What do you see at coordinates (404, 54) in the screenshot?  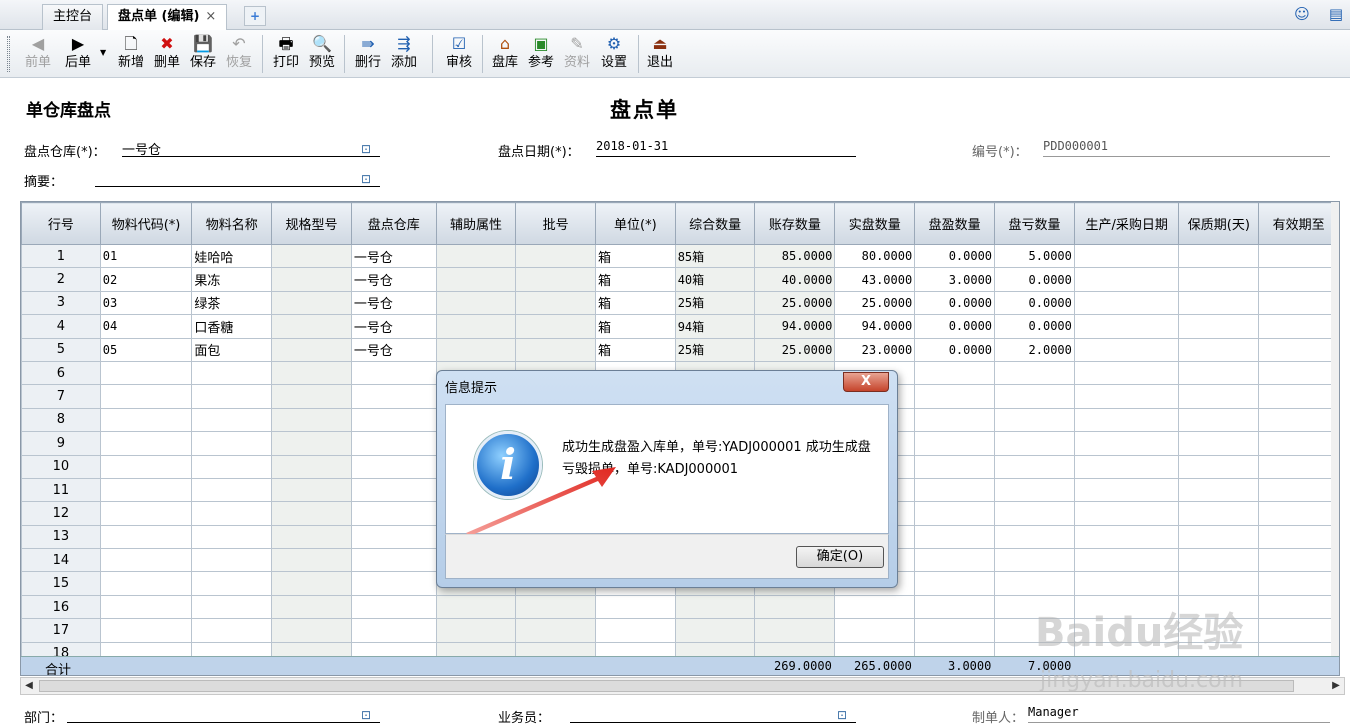 I see `add-row-button: ⇶ 添加` at bounding box center [404, 54].